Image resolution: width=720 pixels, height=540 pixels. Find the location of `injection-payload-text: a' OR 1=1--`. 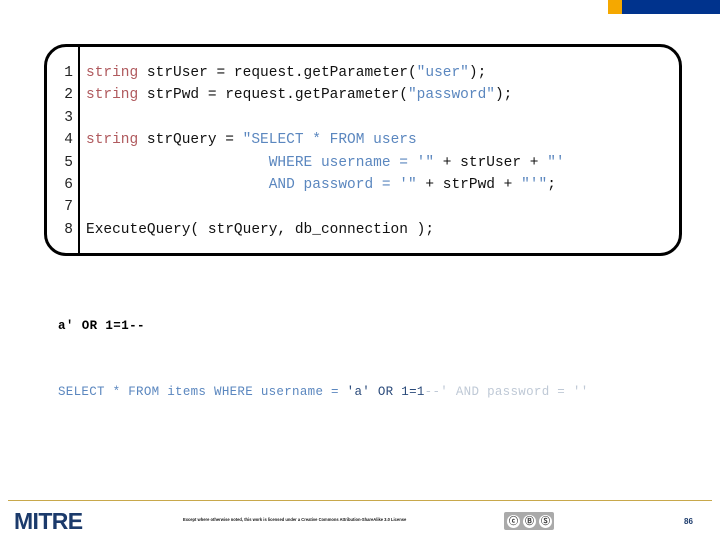

injection-payload-text: a' OR 1=1-- is located at coordinates (101, 326).